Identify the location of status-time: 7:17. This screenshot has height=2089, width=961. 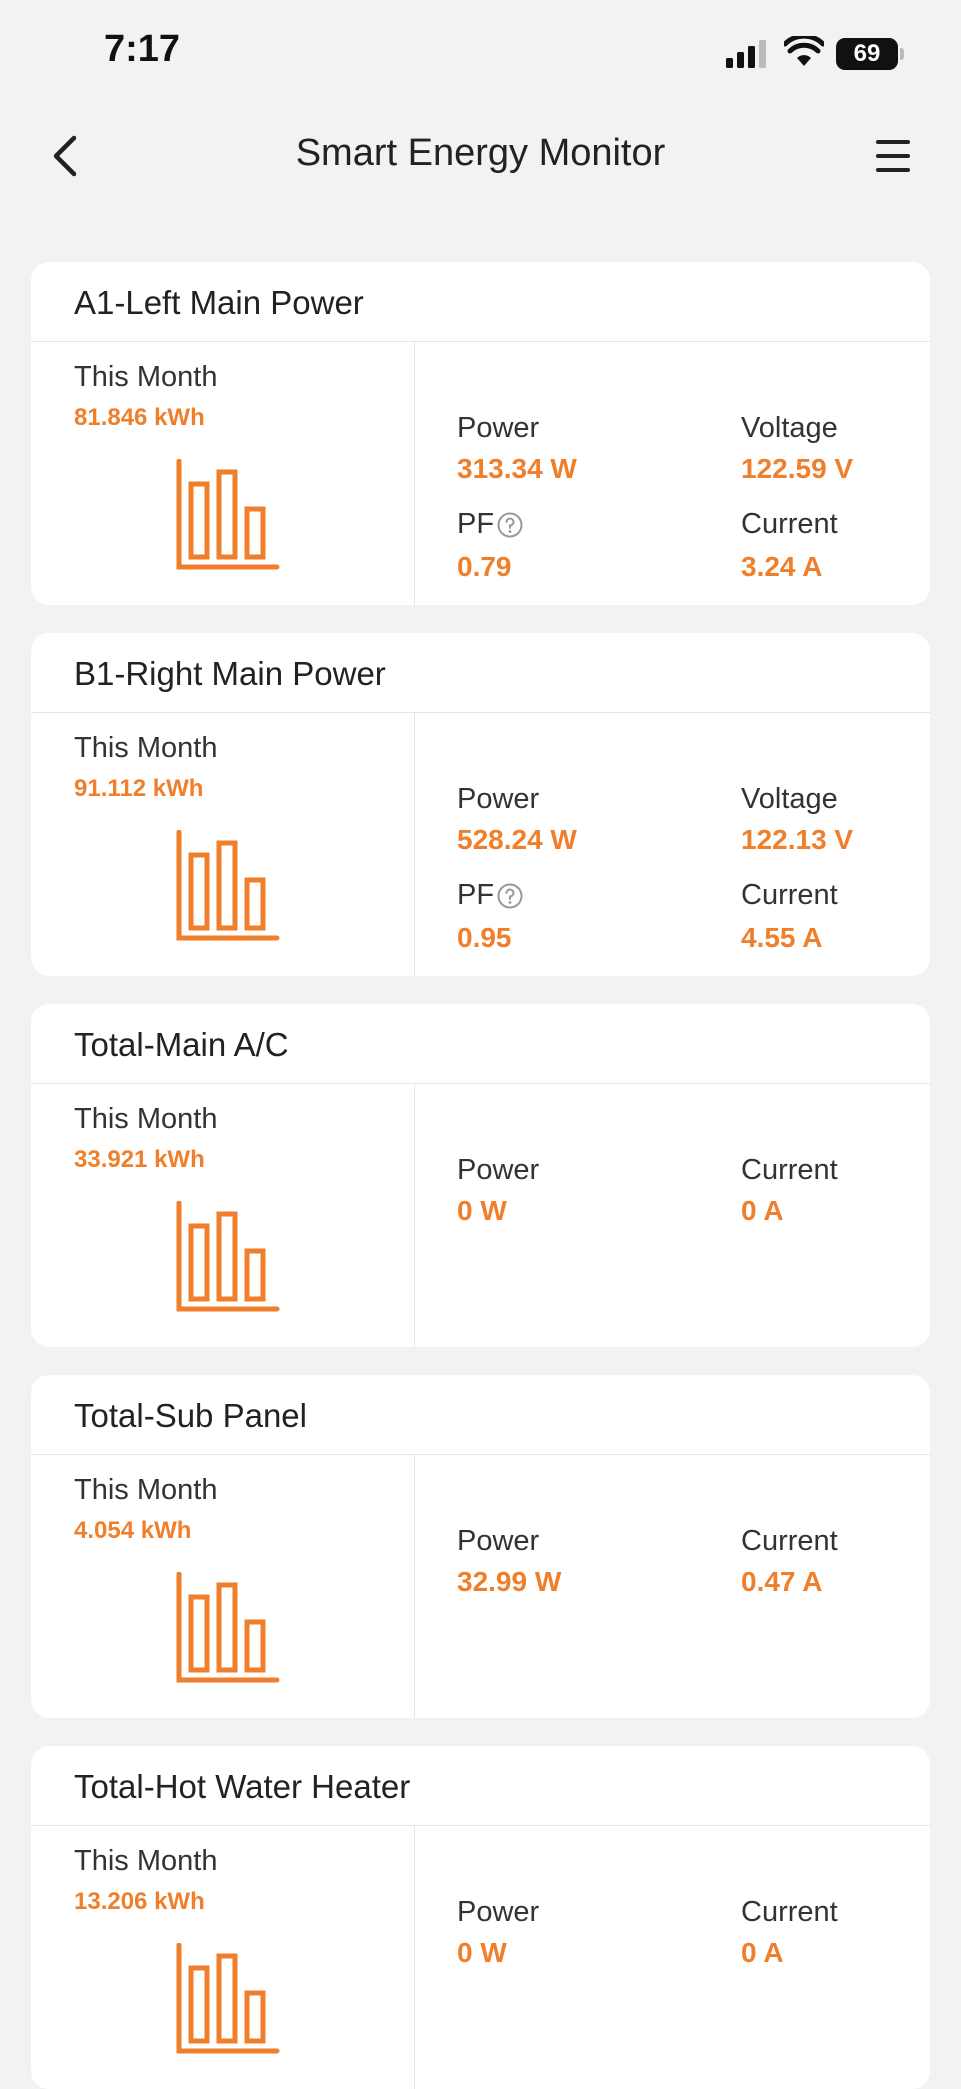
(142, 49).